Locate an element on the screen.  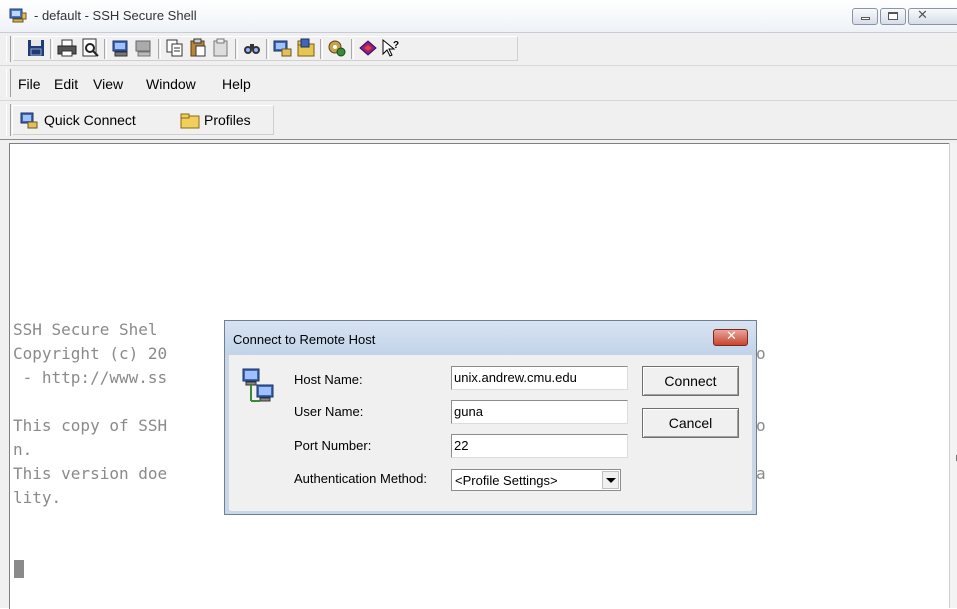
host-name-input: unix.andrew.cmu.edu is located at coordinates (539, 378).